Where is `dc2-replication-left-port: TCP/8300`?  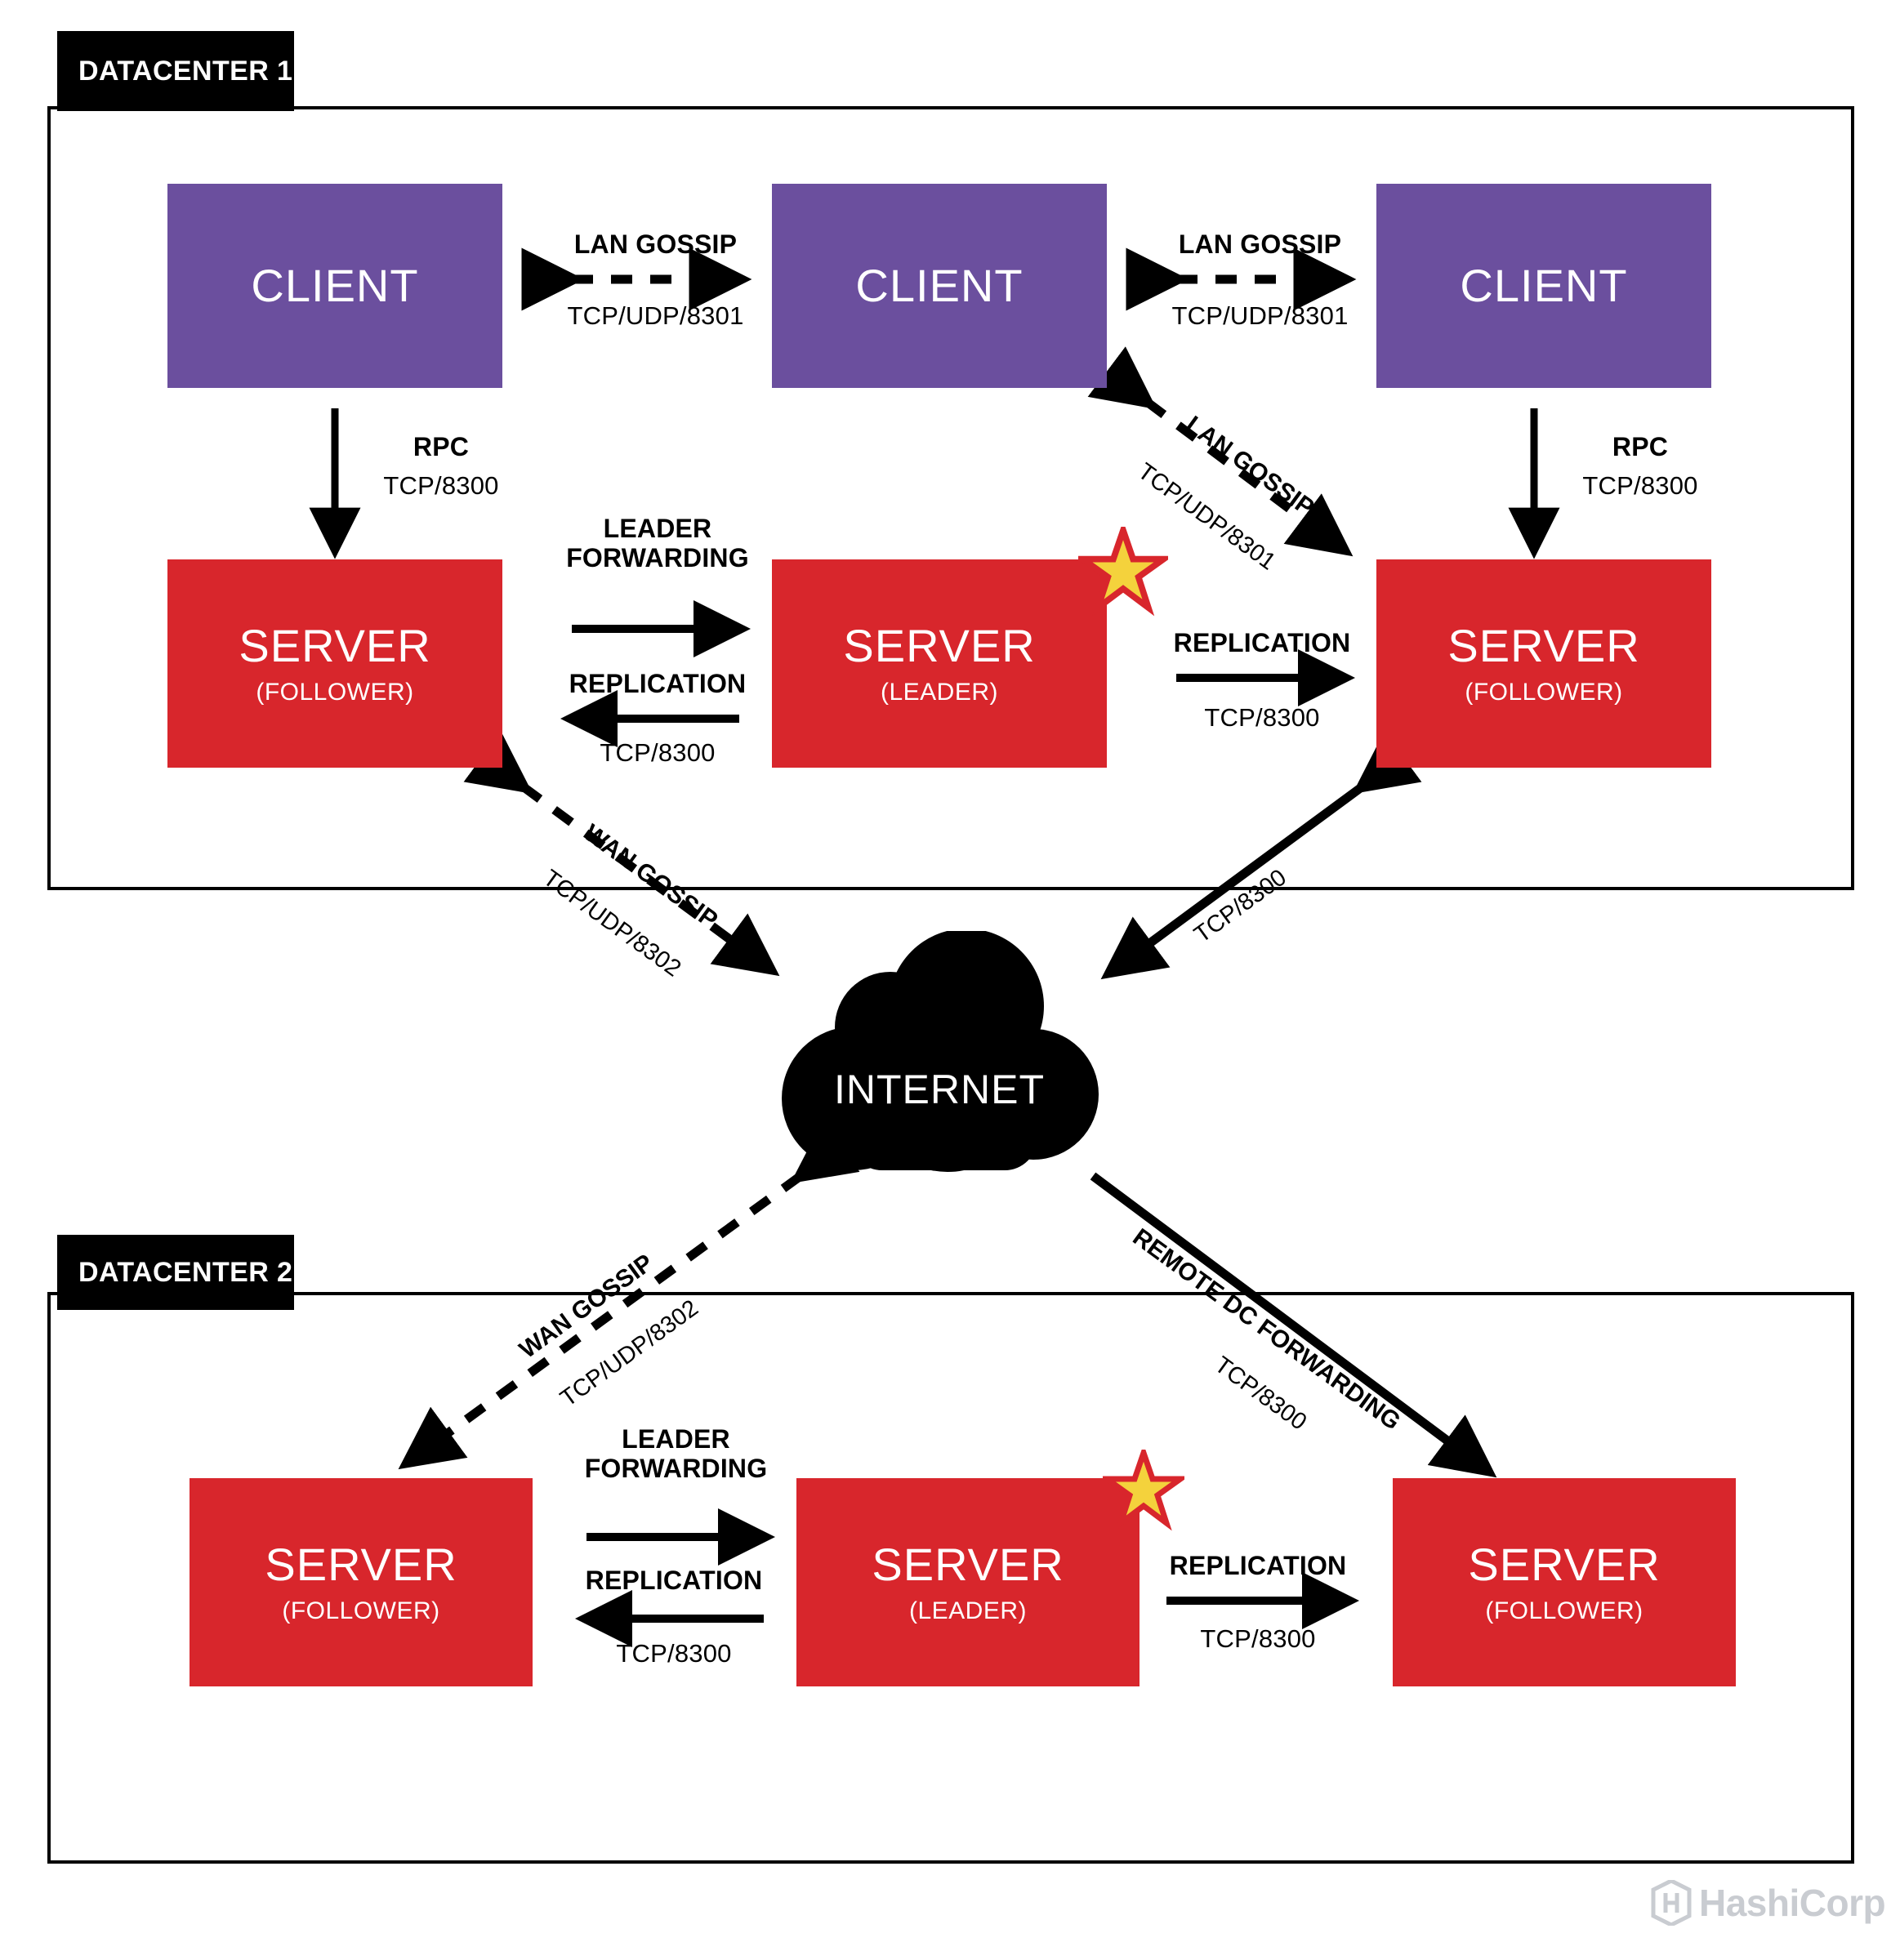
dc2-replication-left-port: TCP/8300 is located at coordinates (674, 1653).